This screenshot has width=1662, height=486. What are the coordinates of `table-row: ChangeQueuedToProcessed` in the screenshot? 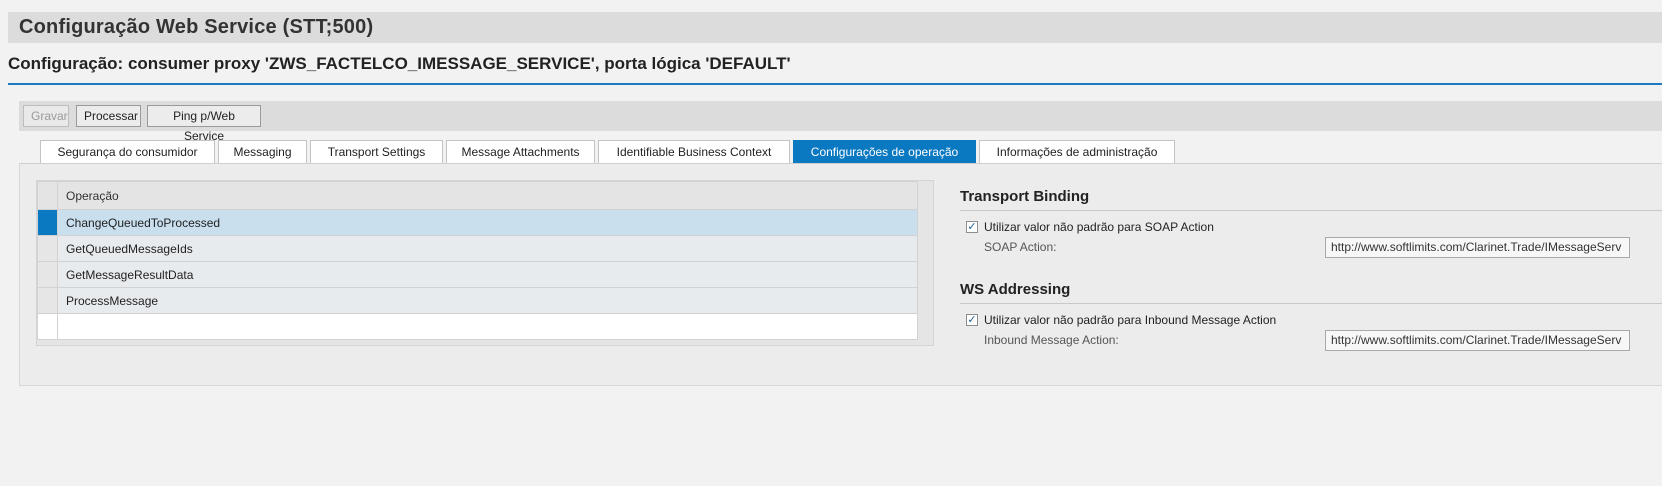 It's located at (477, 222).